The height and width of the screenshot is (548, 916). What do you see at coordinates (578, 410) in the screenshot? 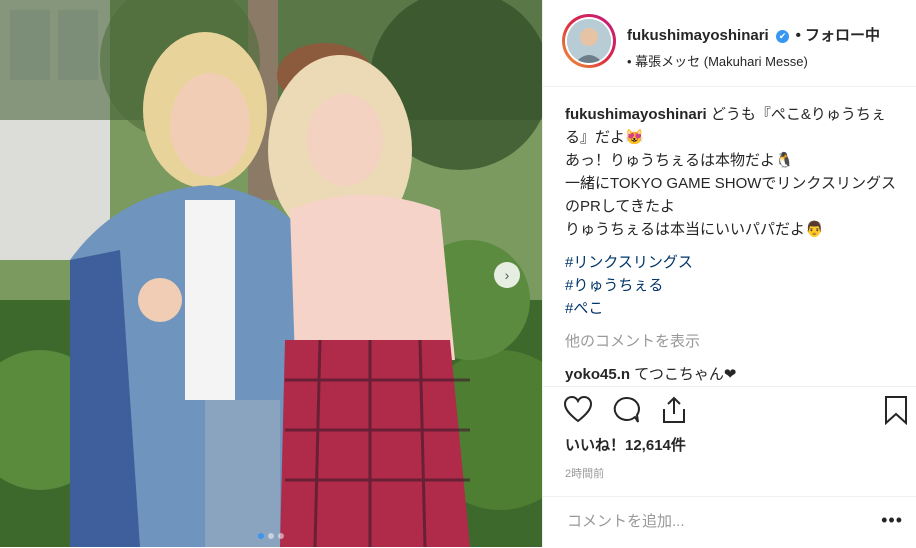
I see `heart-icon` at bounding box center [578, 410].